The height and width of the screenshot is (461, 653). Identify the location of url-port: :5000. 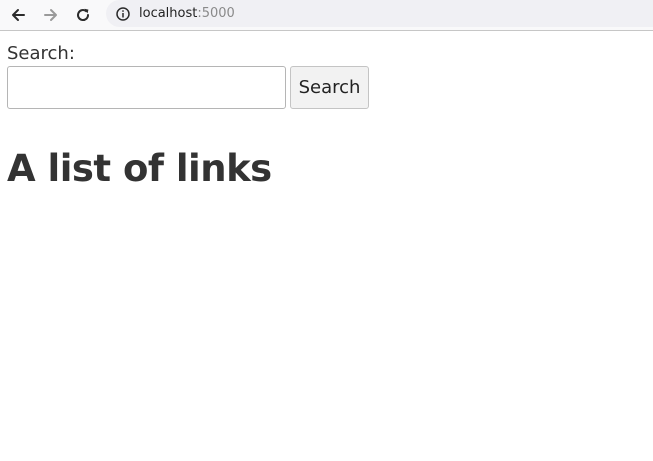
(216, 13).